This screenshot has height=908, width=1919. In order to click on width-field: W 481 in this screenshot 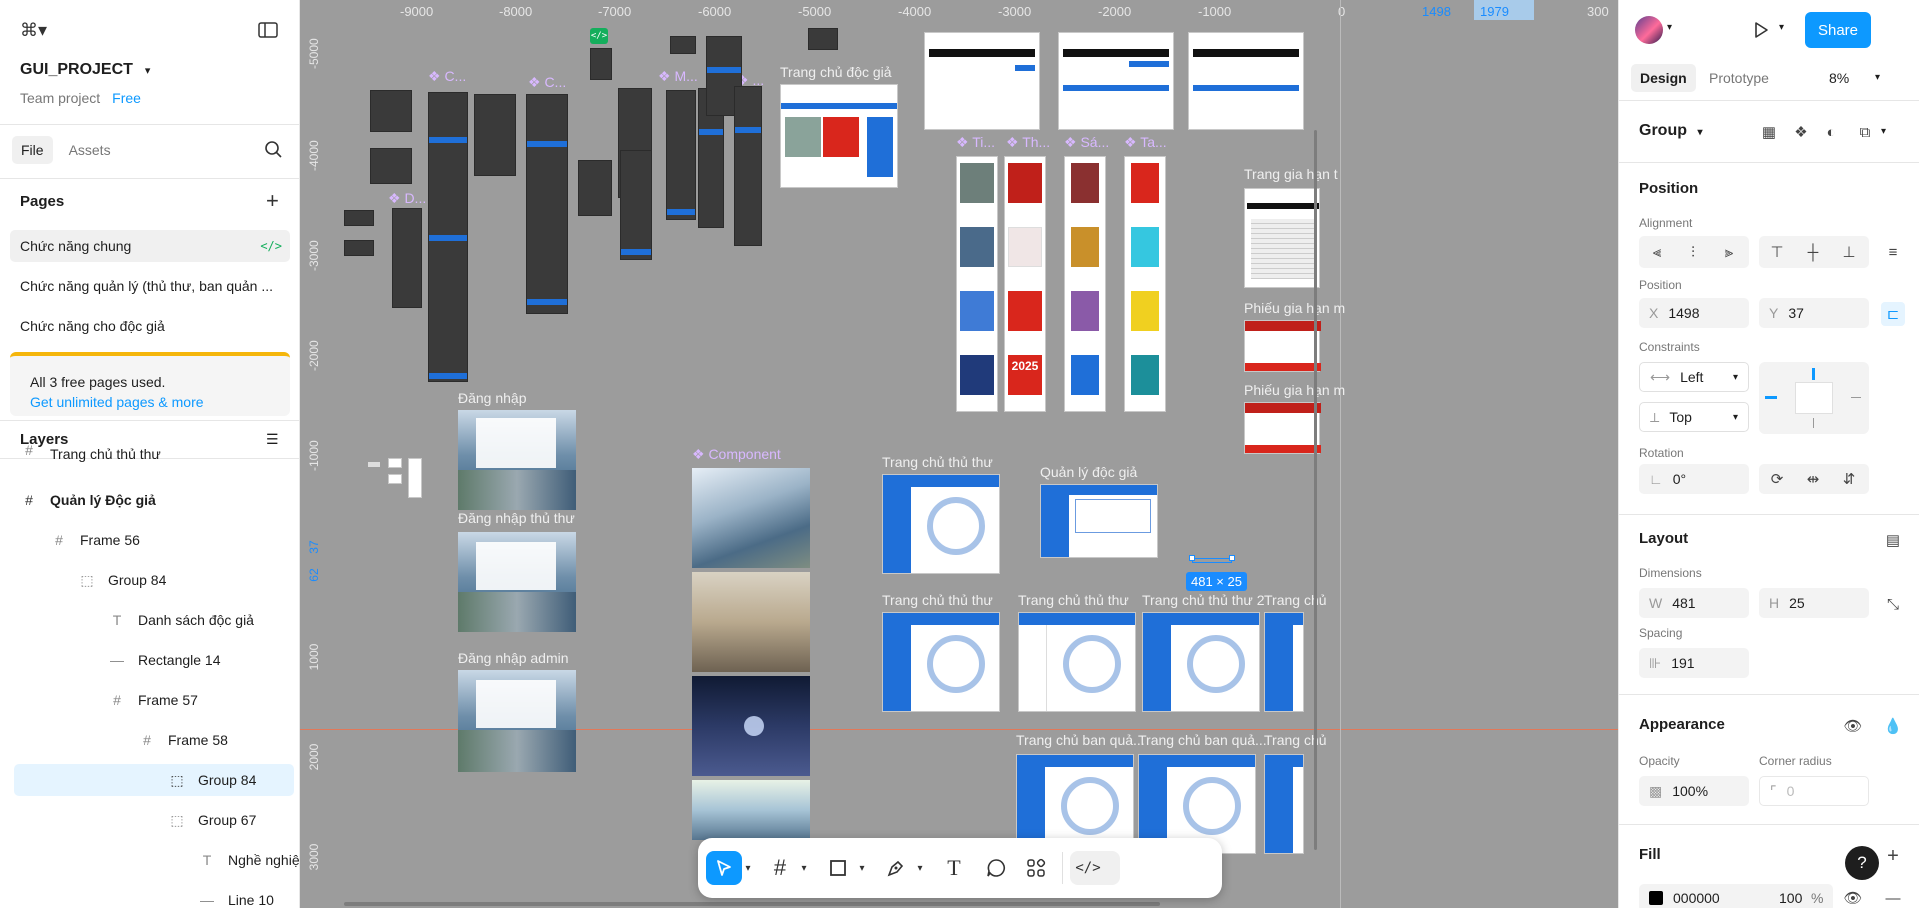, I will do `click(1694, 603)`.